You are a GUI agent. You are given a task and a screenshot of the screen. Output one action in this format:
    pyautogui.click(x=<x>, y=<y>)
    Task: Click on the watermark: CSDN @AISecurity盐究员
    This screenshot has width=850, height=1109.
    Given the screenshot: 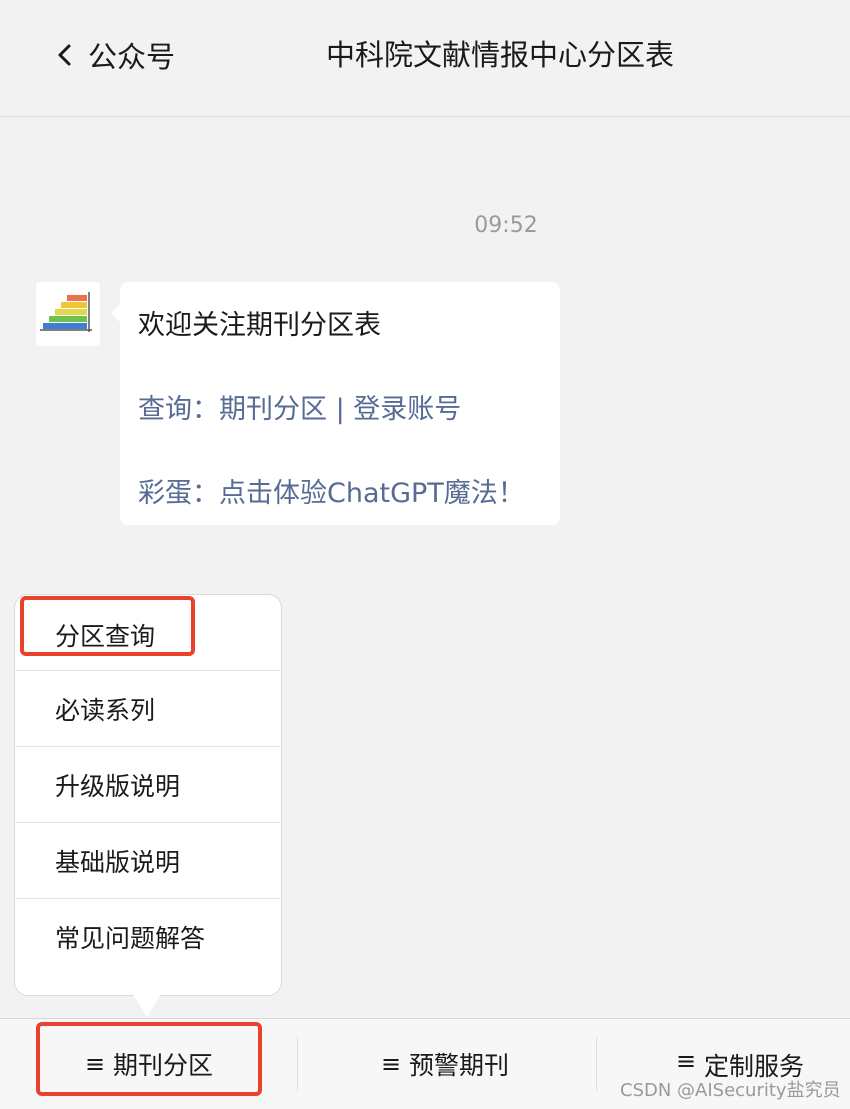 What is the action you would take?
    pyautogui.click(x=730, y=1090)
    